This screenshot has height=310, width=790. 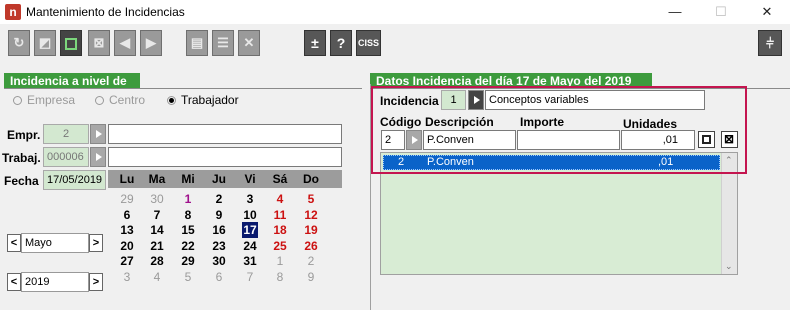 What do you see at coordinates (21, 181) in the screenshot?
I see `fecha-label: Fecha` at bounding box center [21, 181].